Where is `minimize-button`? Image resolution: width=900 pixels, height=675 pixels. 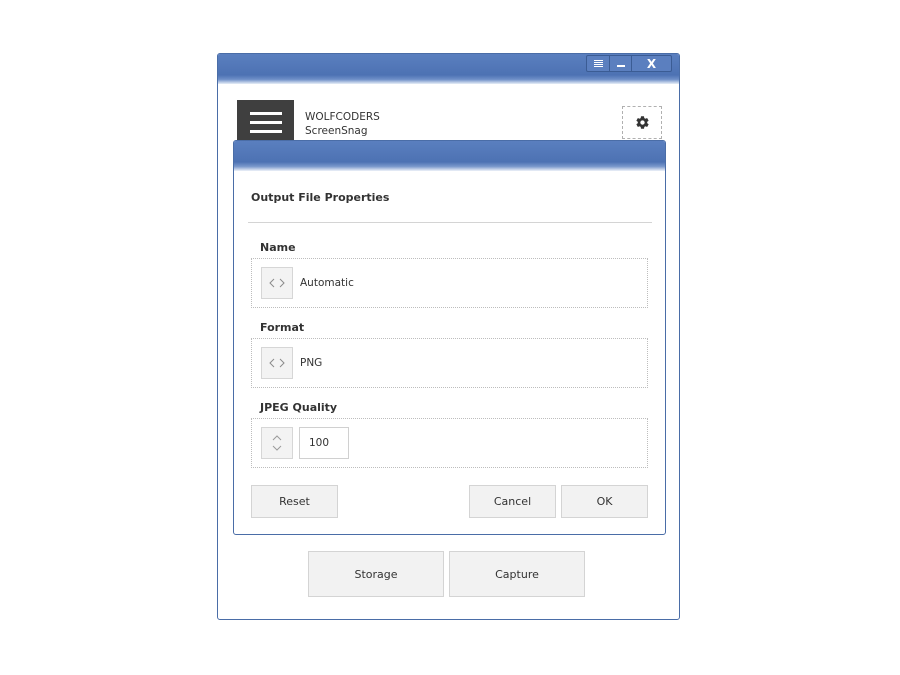
minimize-button is located at coordinates (620, 63).